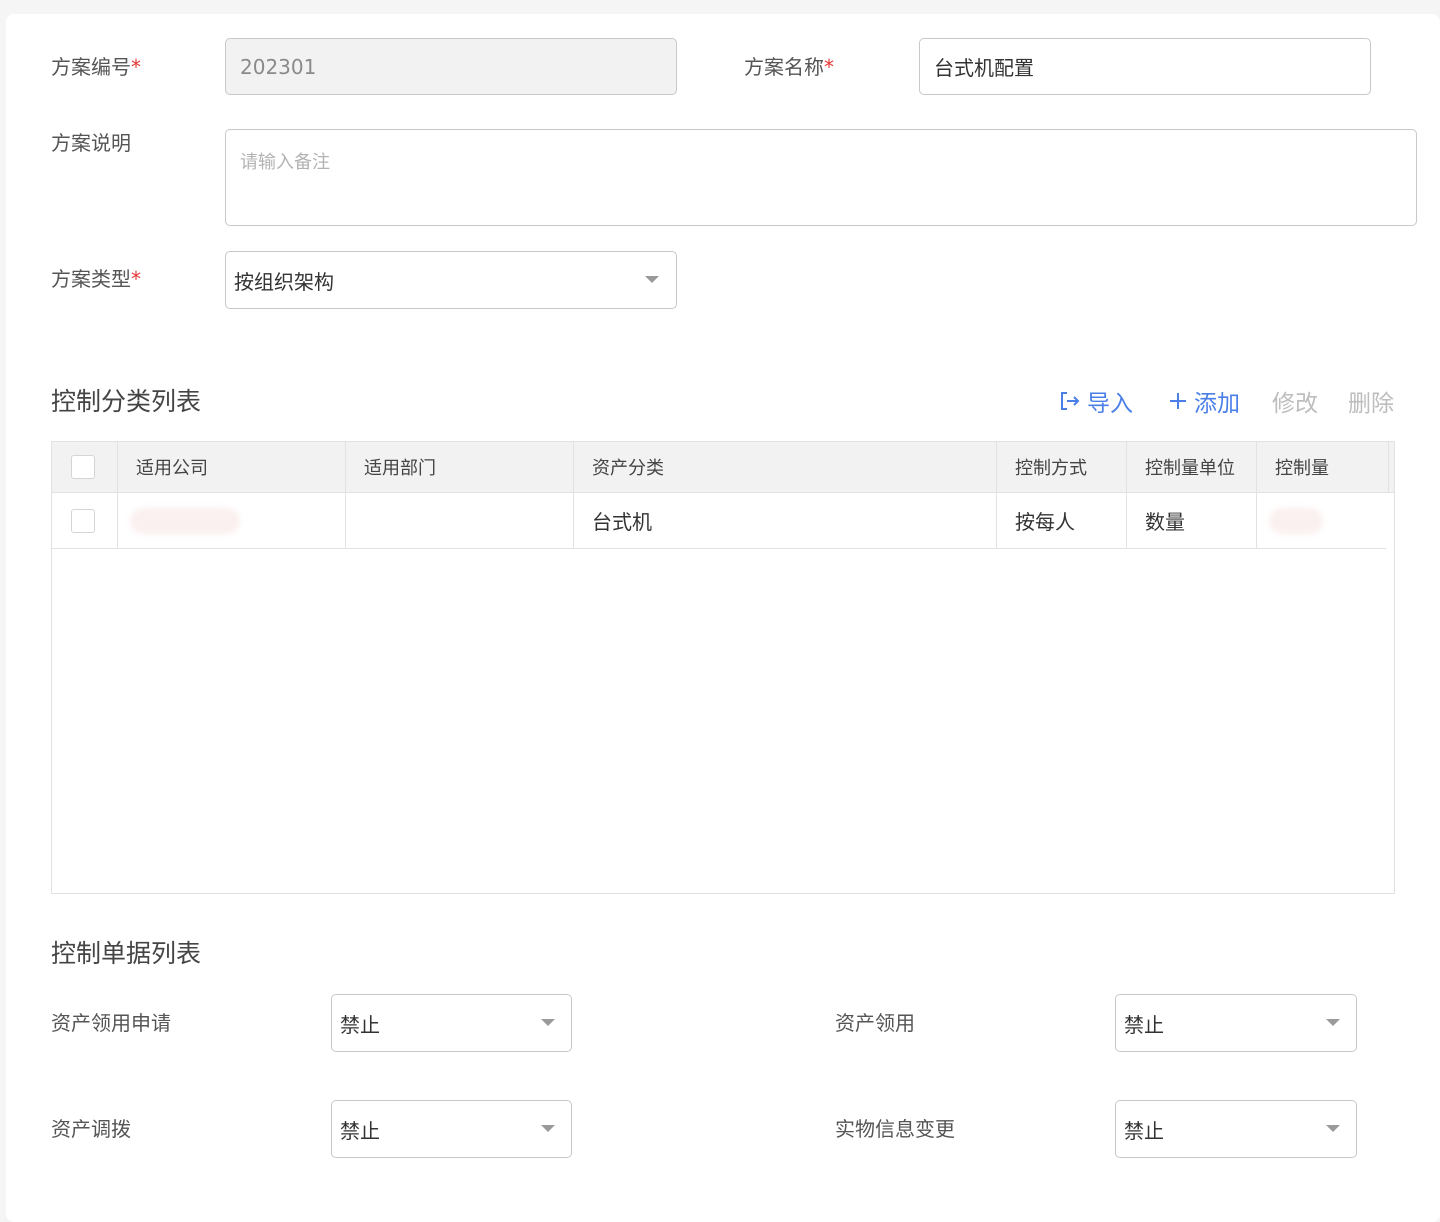  I want to click on code-label: 方案编号*, so click(96, 67).